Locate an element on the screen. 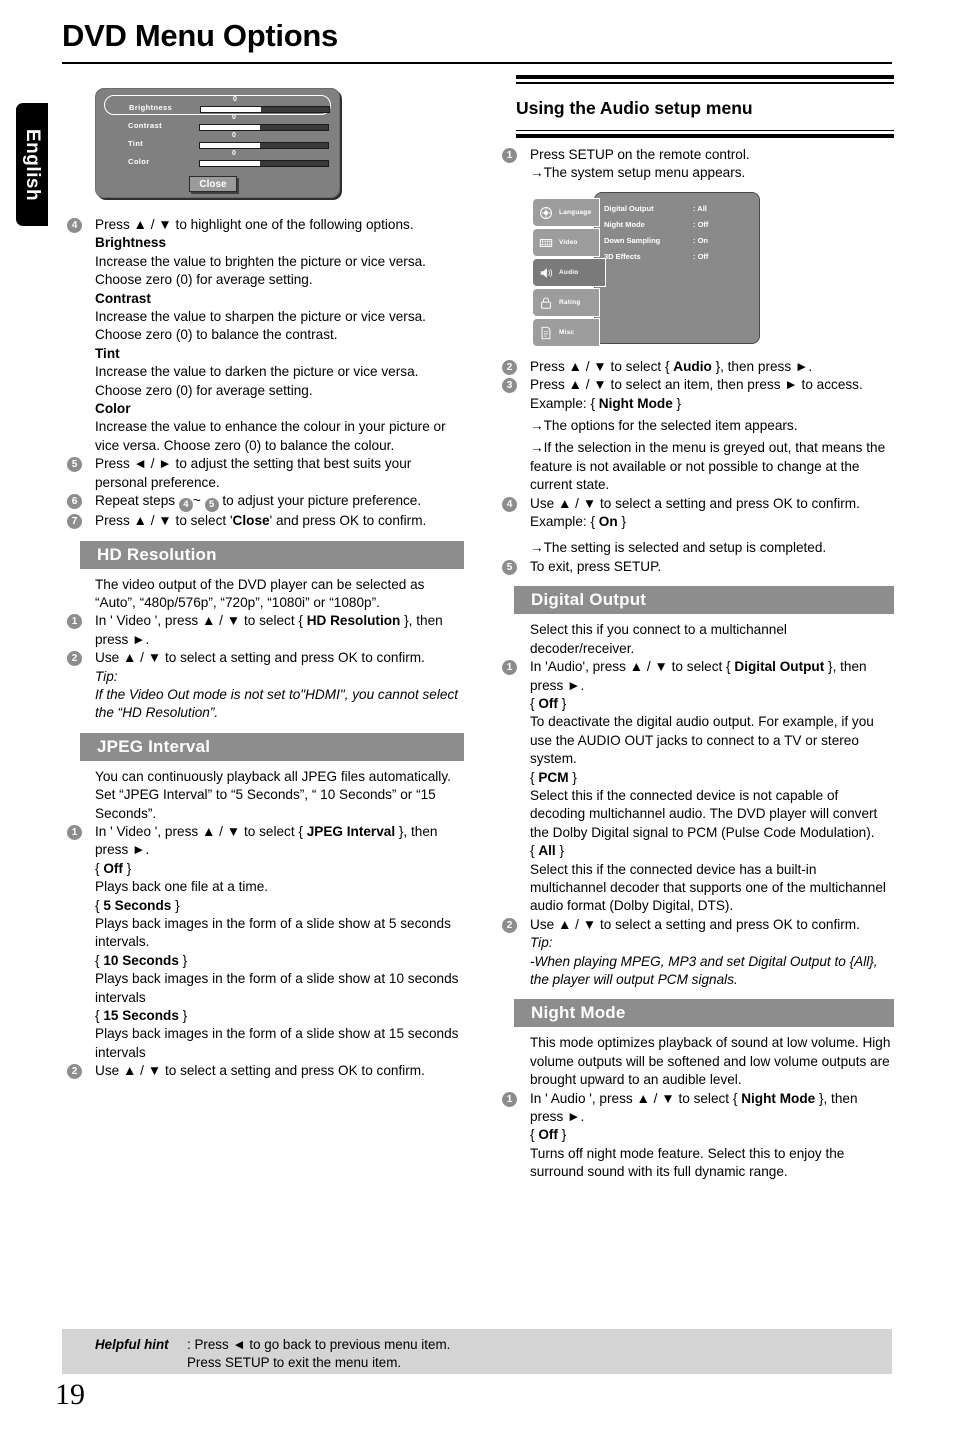 The image size is (954, 1432). step-number: 6 is located at coordinates (74, 502).